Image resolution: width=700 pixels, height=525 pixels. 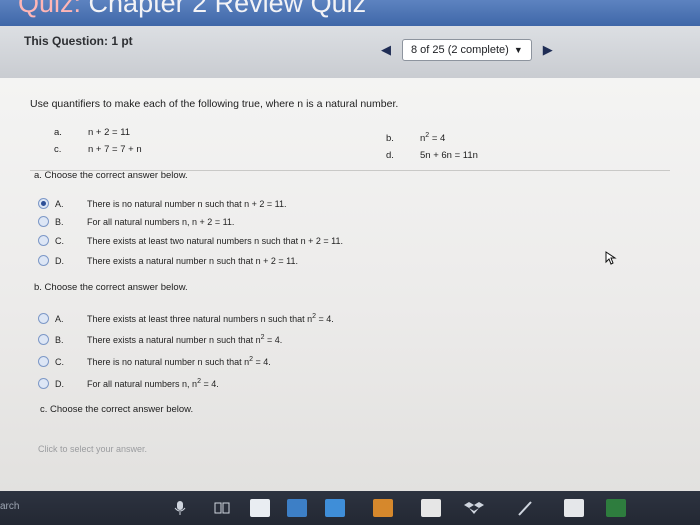 I want to click on excel-icon, so click(x=616, y=508).